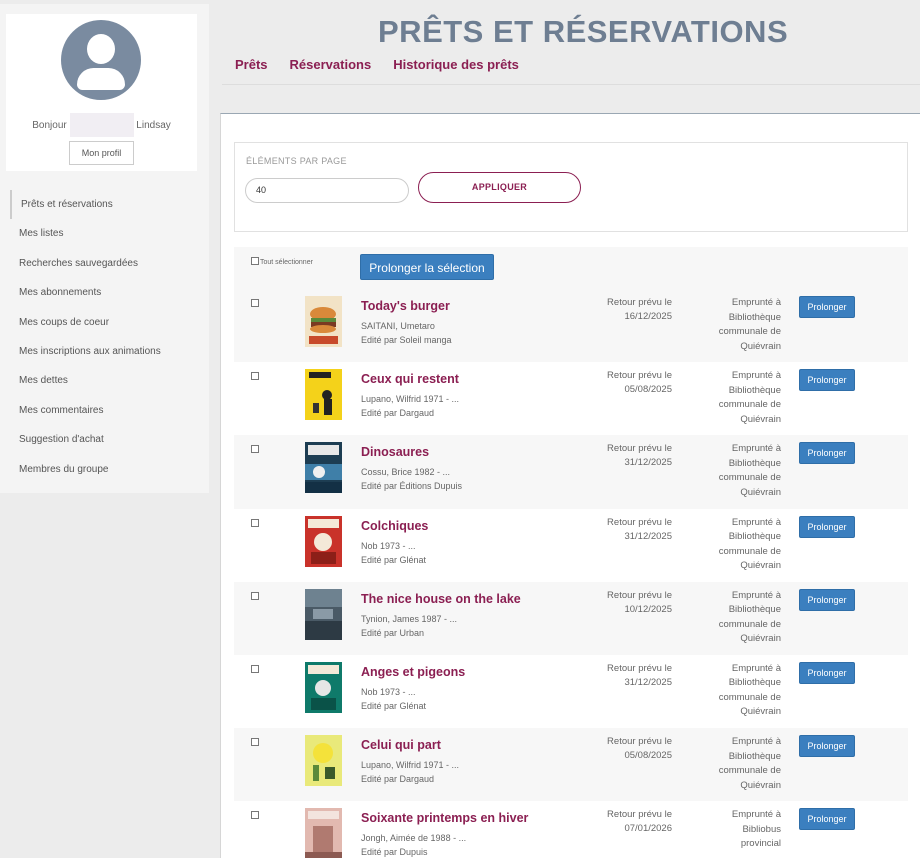 The width and height of the screenshot is (920, 858). Describe the element at coordinates (760, 836) in the screenshot. I see `loan-location-line: Bibliobus provincial` at that location.